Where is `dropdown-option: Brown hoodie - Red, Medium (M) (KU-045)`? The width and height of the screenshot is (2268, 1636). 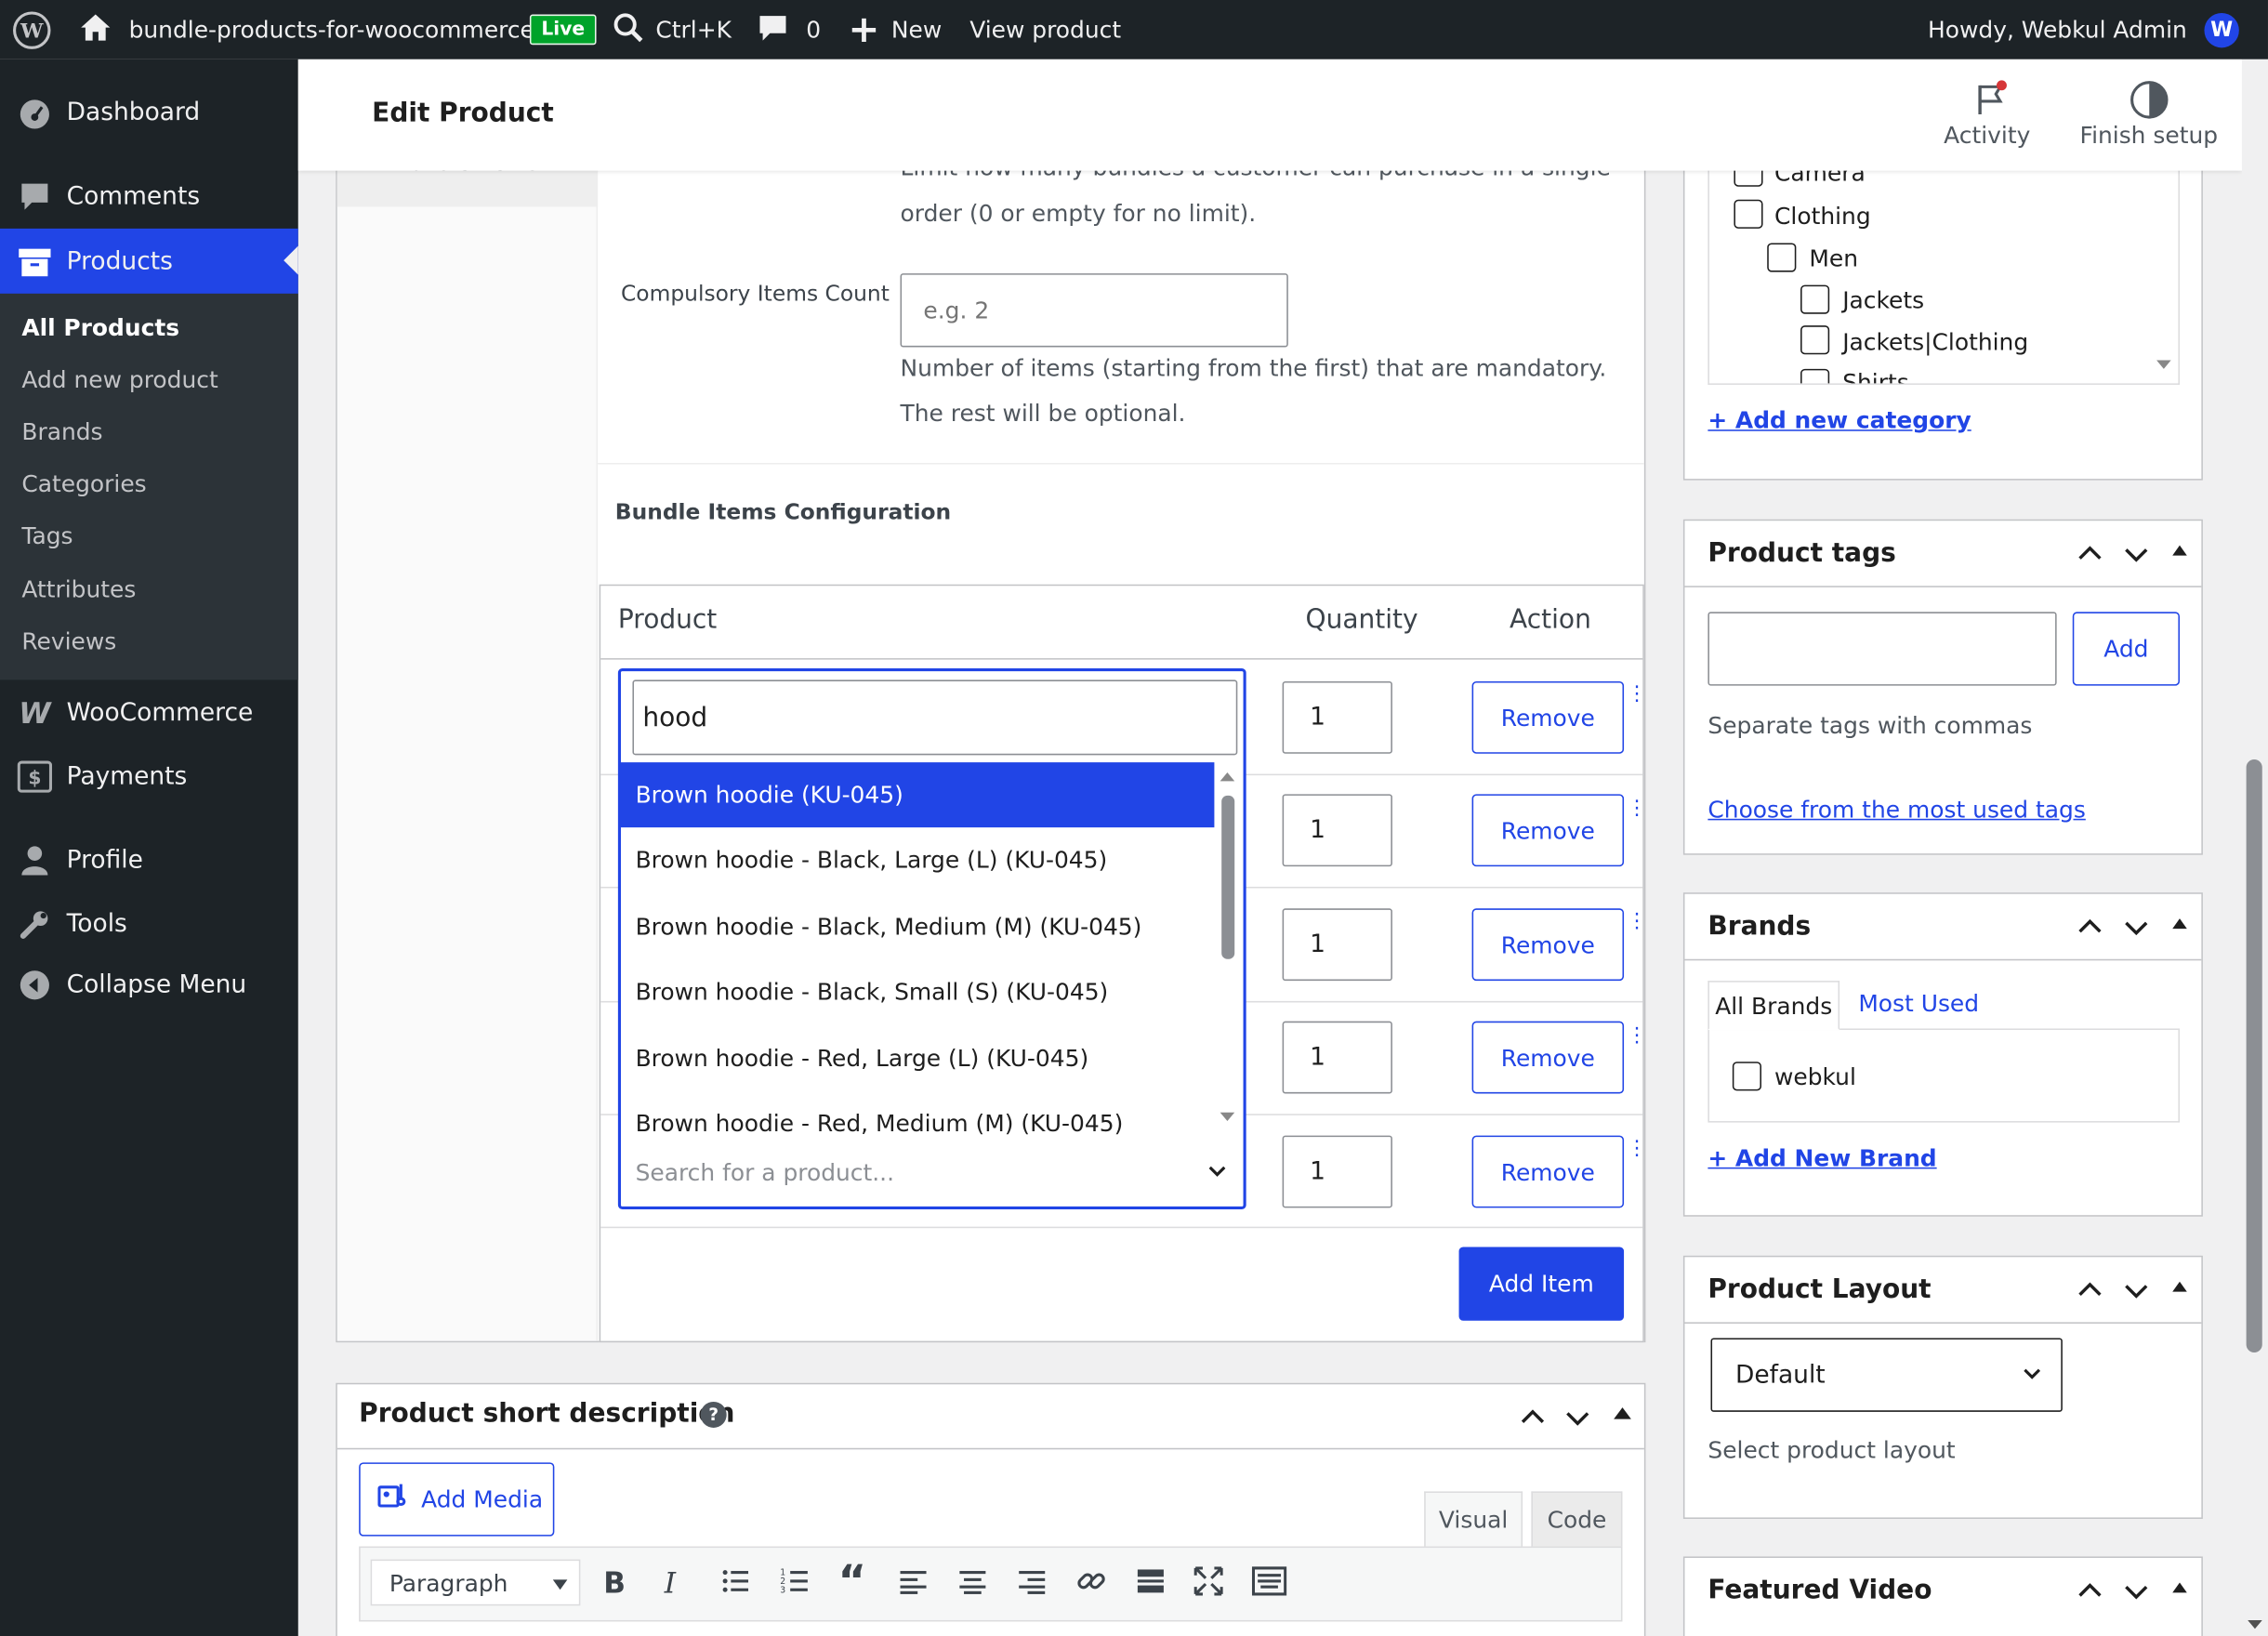
dropdown-option: Brown hoodie - Red, Medium (M) (KU-045) is located at coordinates (880, 1124).